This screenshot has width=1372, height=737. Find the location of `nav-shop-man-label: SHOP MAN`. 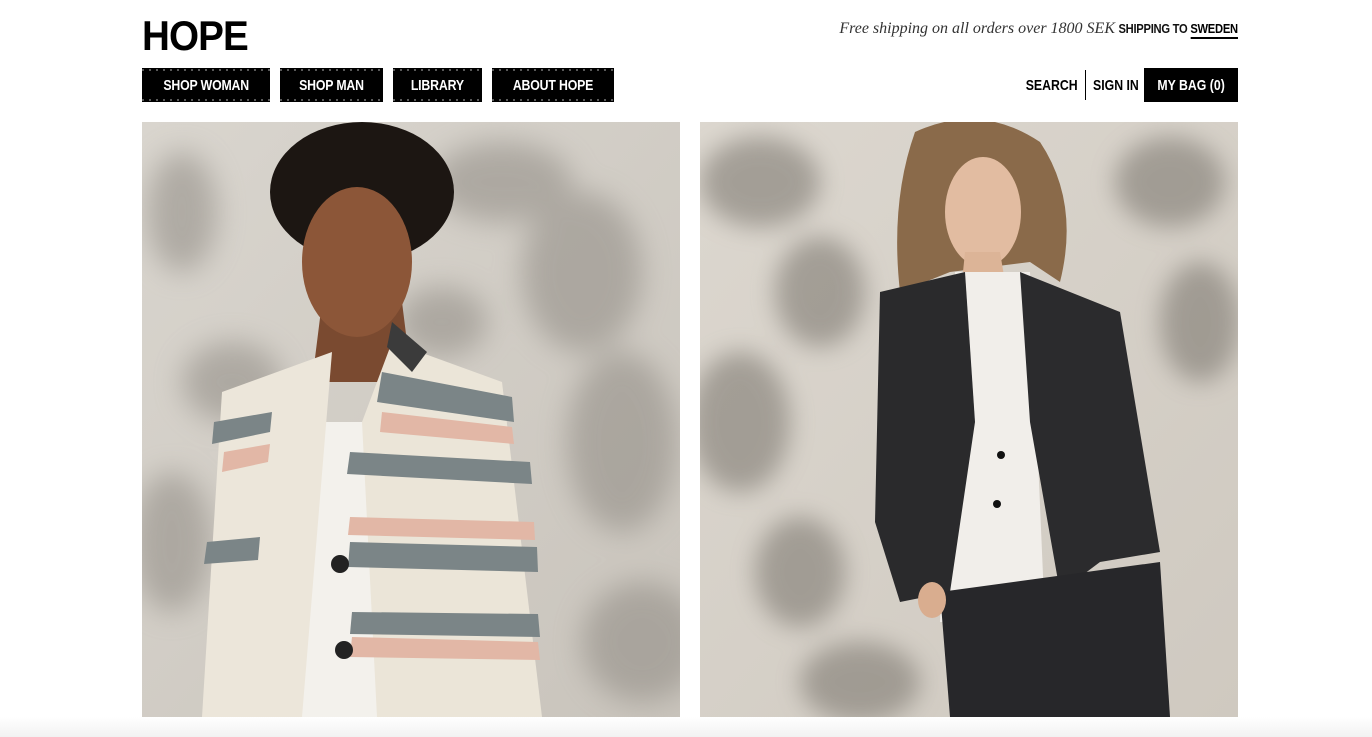

nav-shop-man-label: SHOP MAN is located at coordinates (332, 85).